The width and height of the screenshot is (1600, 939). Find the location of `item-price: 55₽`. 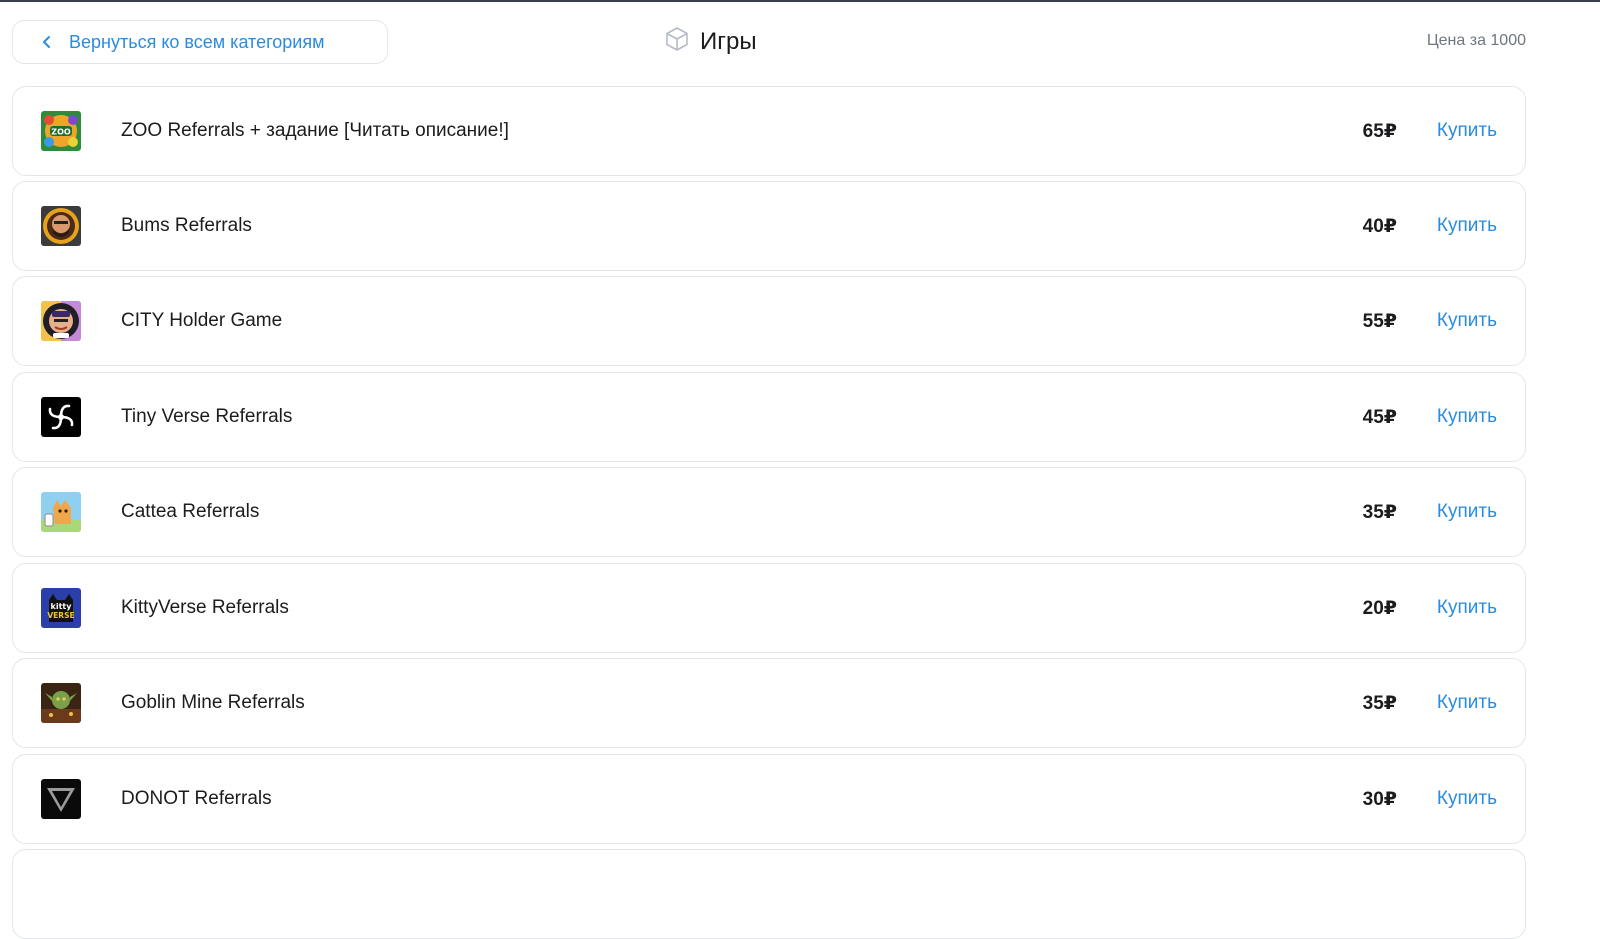

item-price: 55₽ is located at coordinates (1379, 321).